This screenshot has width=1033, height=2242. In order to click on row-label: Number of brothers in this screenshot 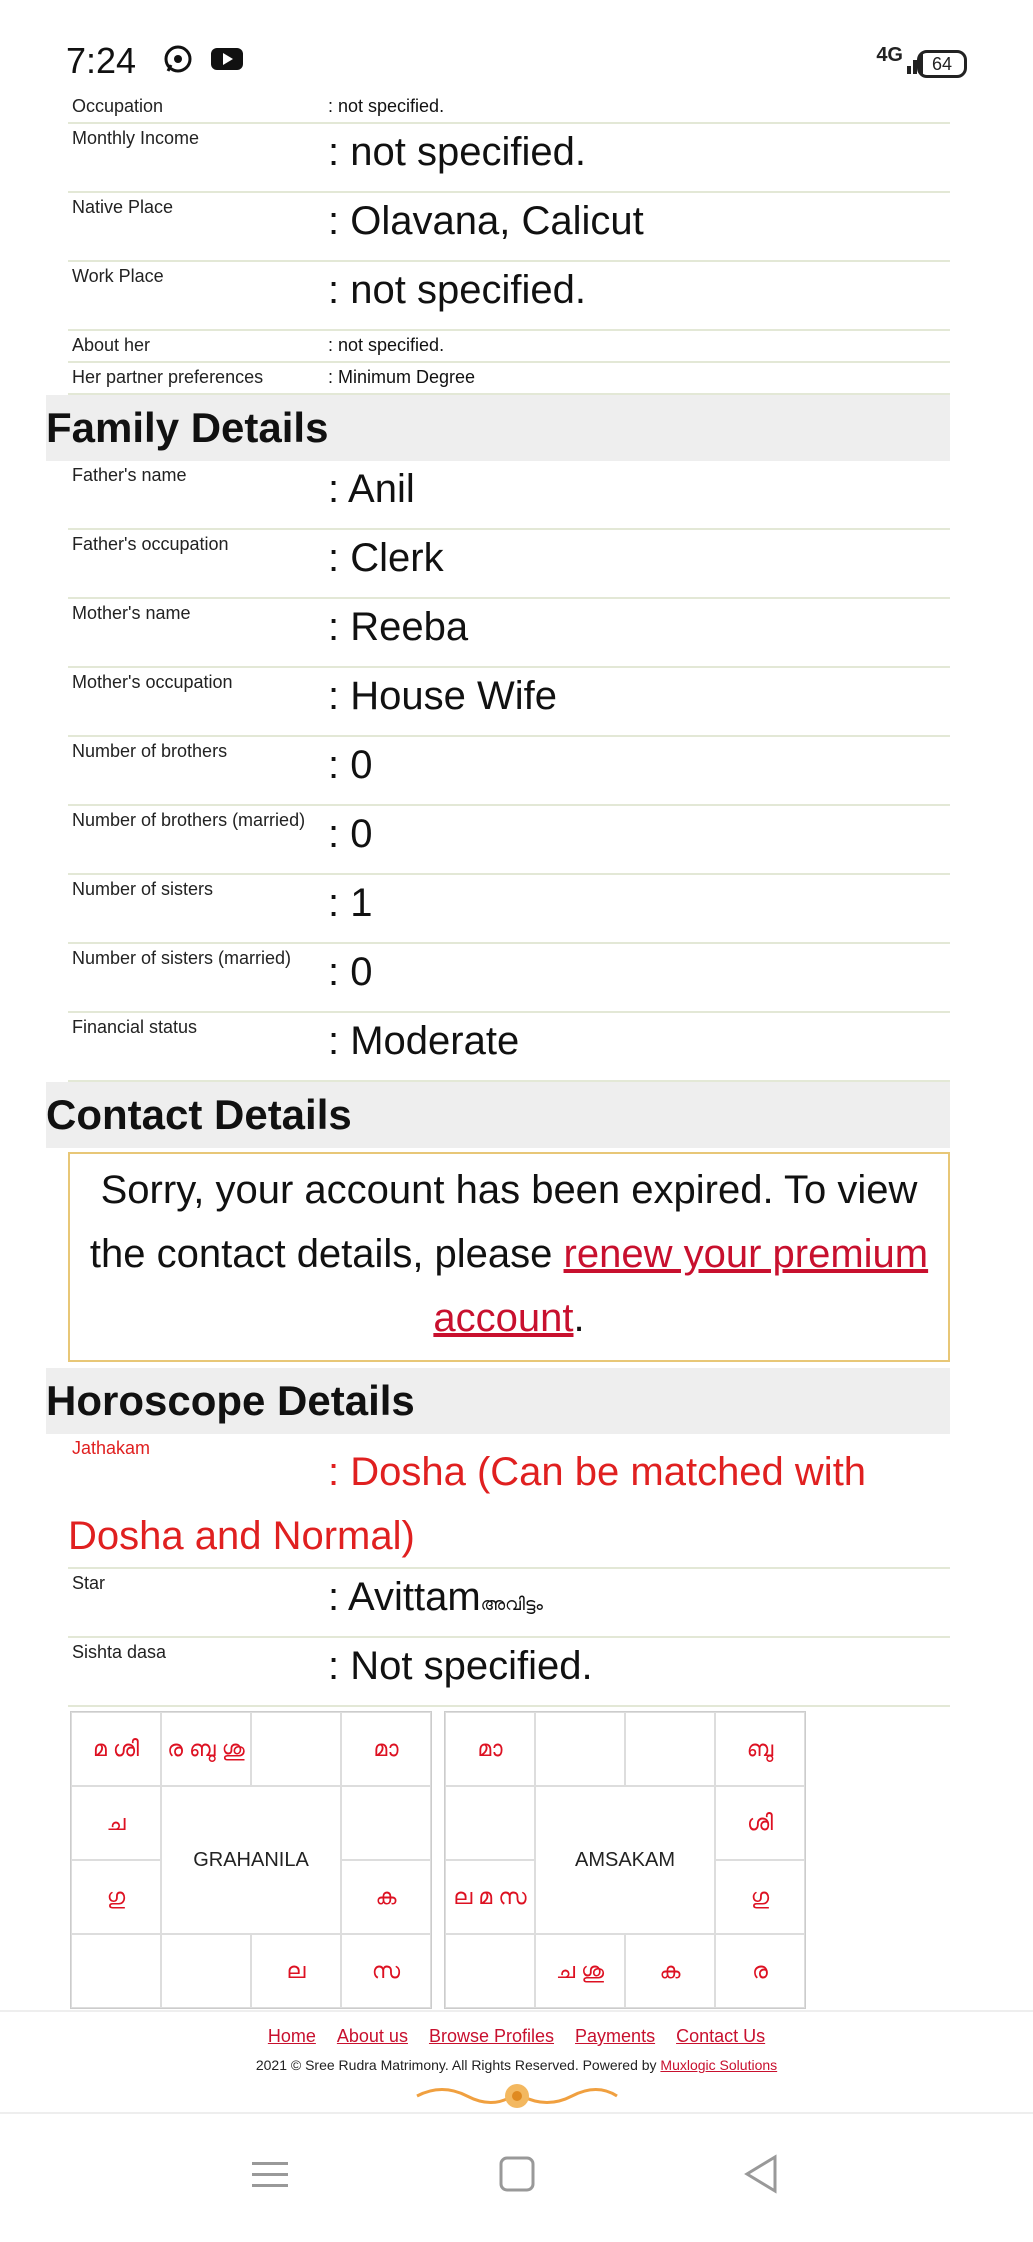, I will do `click(150, 751)`.